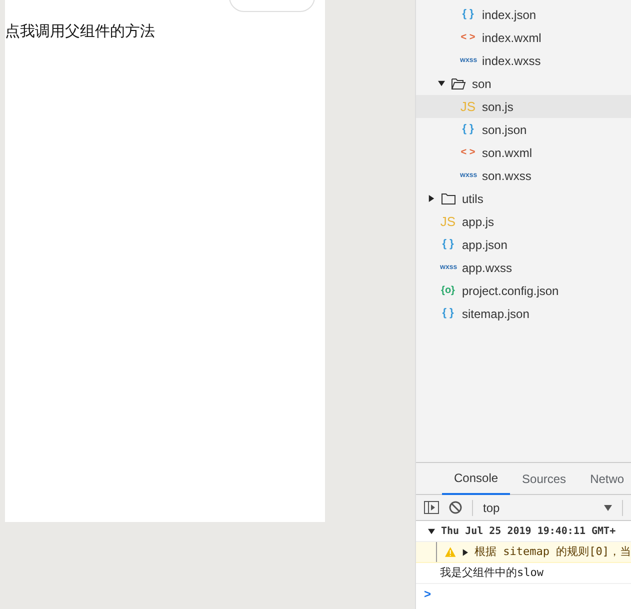 This screenshot has width=631, height=609. Describe the element at coordinates (450, 552) in the screenshot. I see `warning-icon` at that location.